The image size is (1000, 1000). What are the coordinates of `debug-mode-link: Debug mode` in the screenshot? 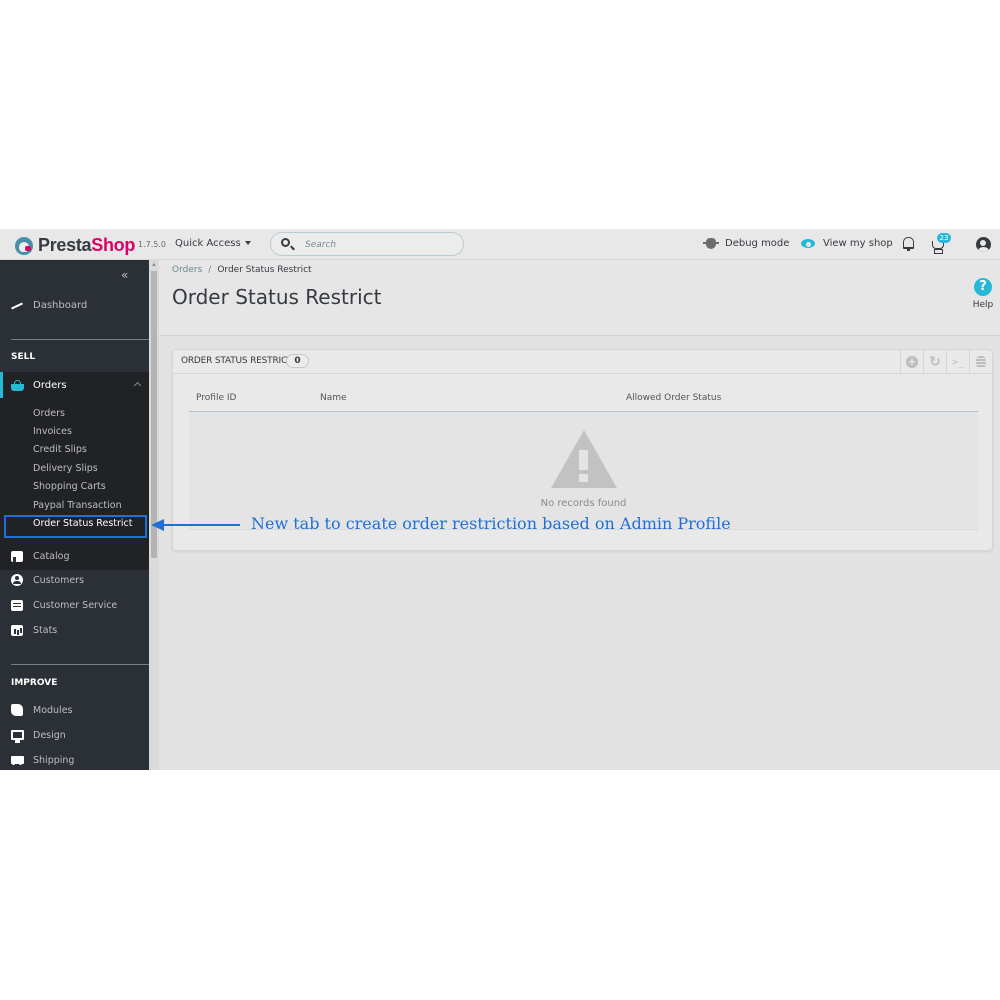 It's located at (746, 243).